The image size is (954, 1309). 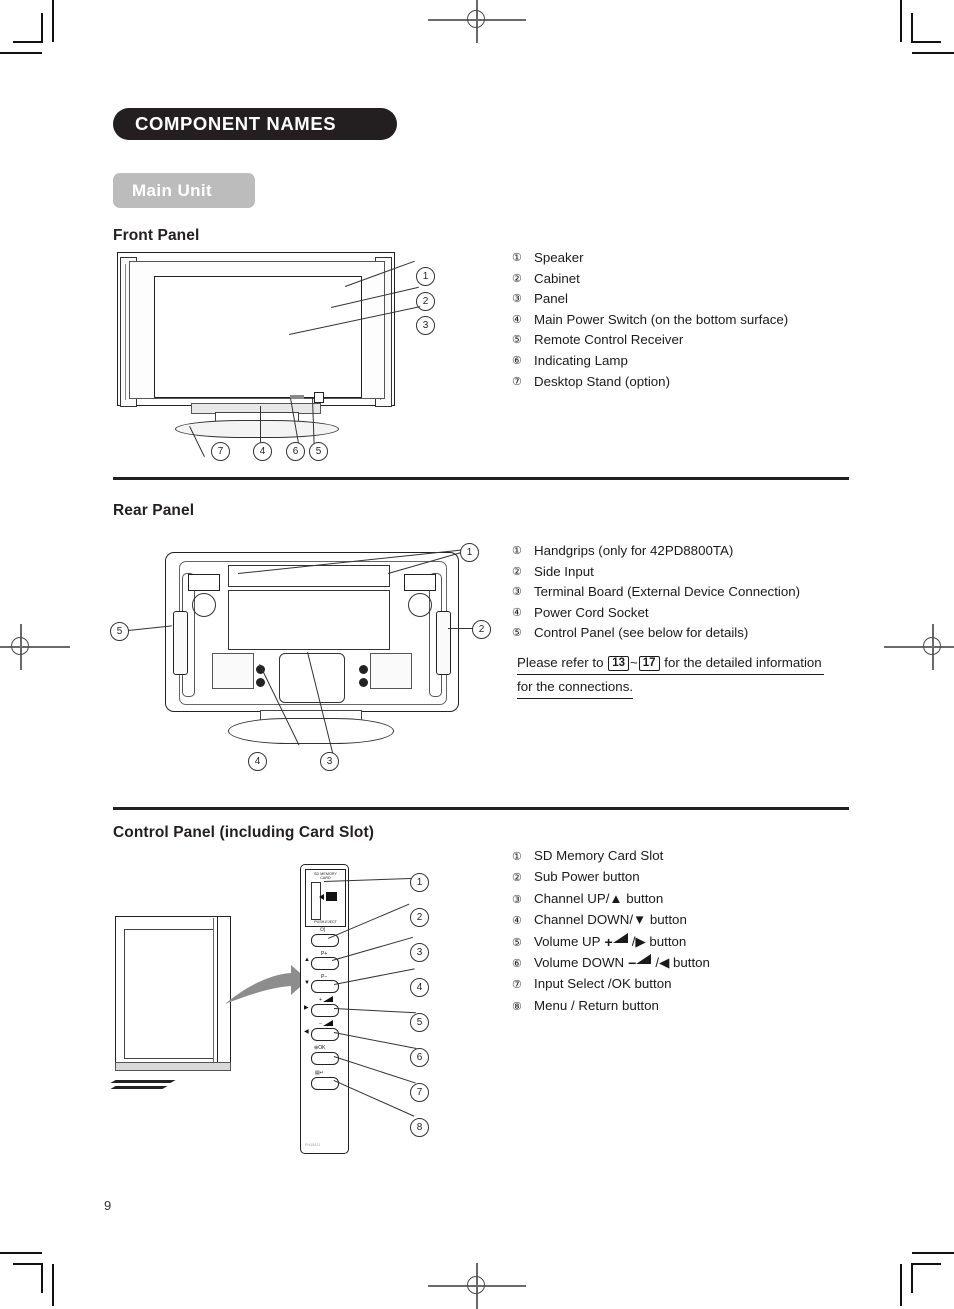 I want to click on crop-mark-br-h2, so click(x=926, y=1264).